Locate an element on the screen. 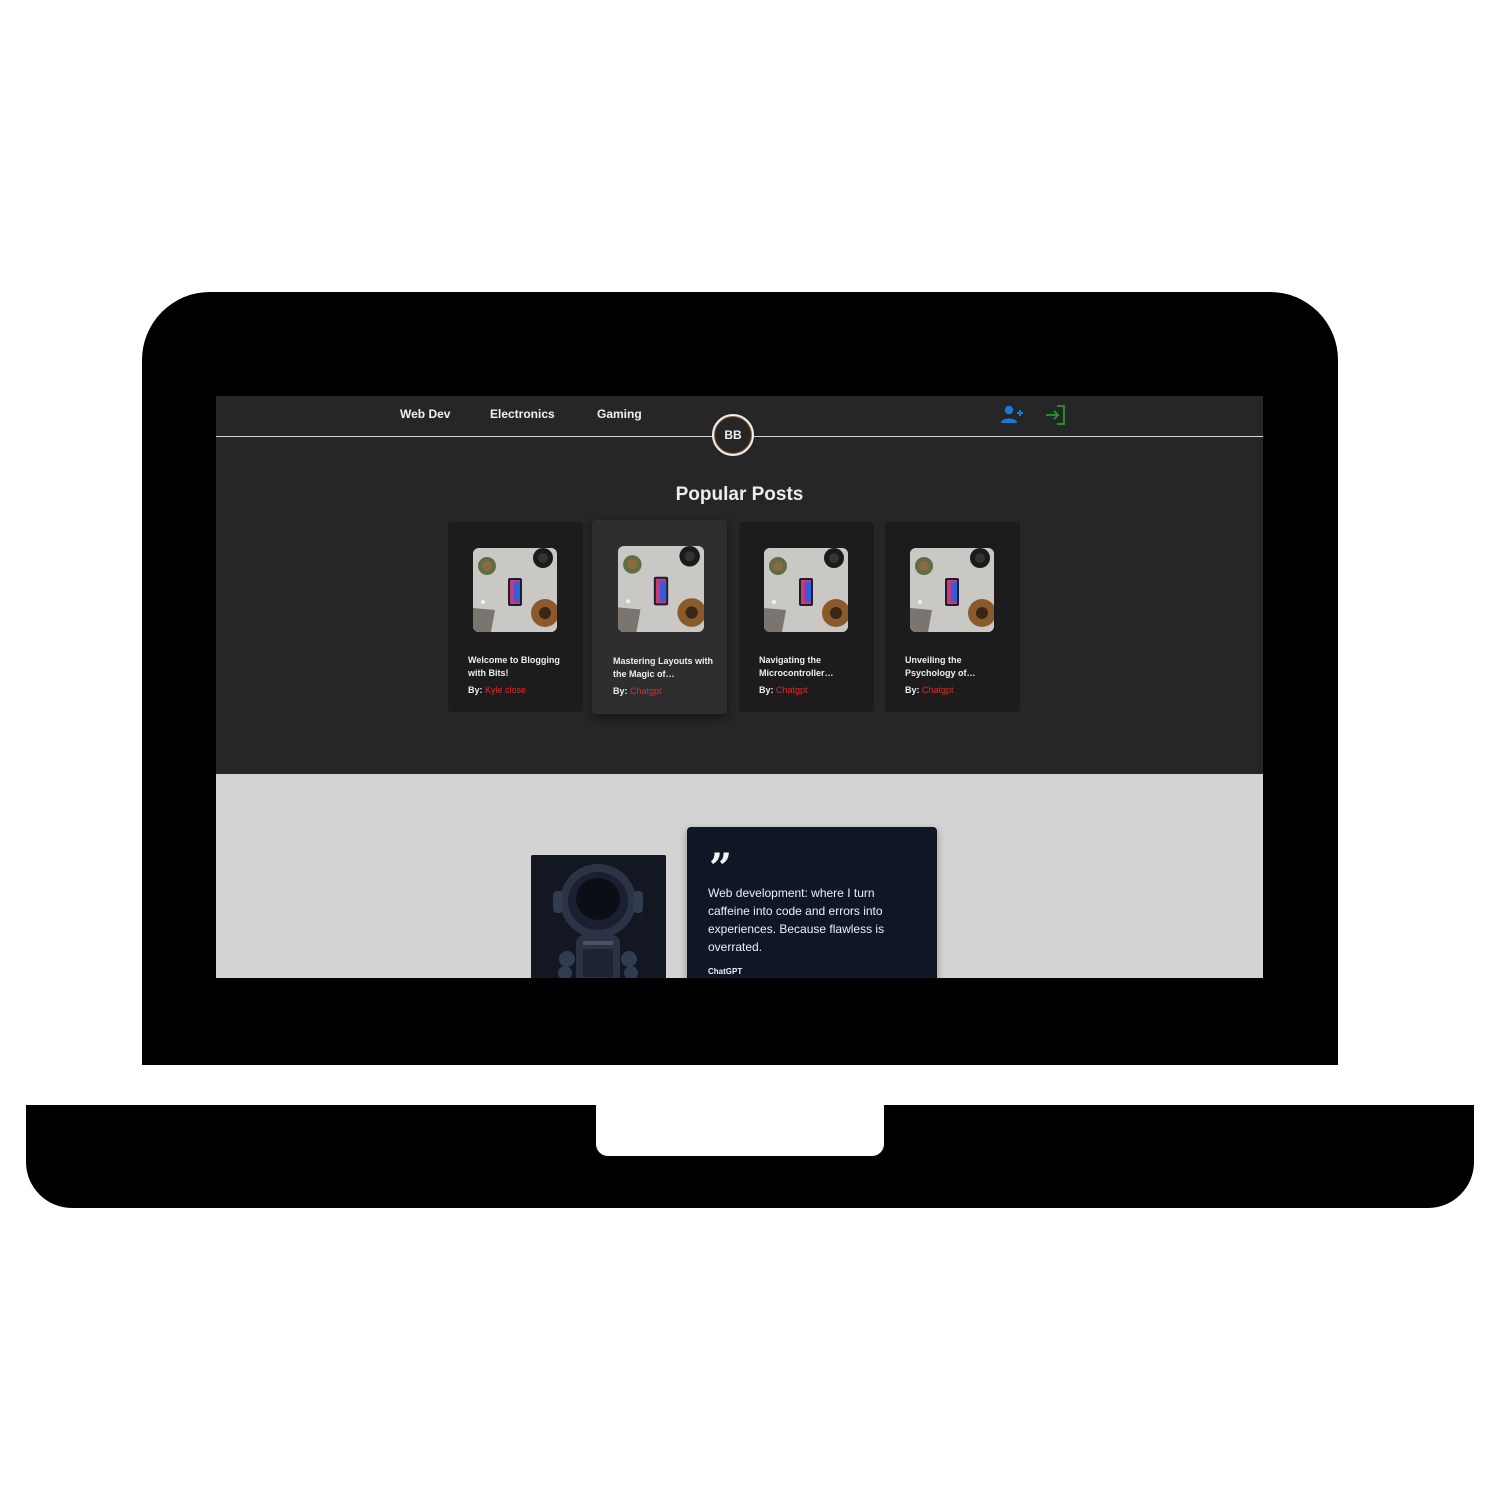 This screenshot has width=1500, height=1500. nav-link-electronics: Electronics is located at coordinates (522, 414).